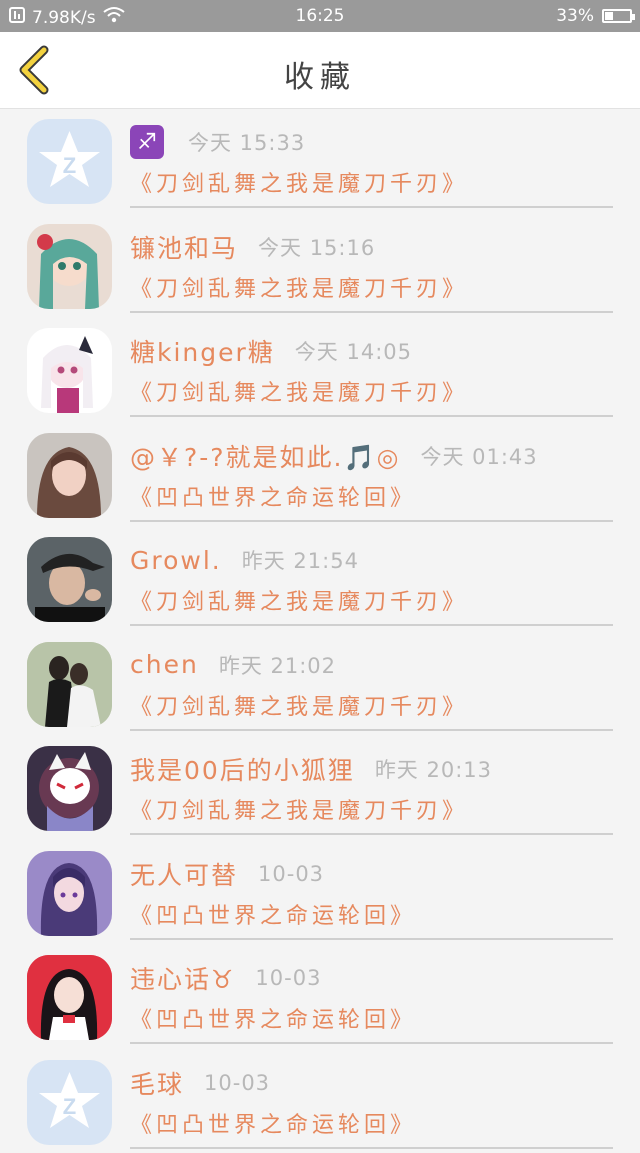  What do you see at coordinates (246, 142) in the screenshot?
I see `timestamp: 今天 15:33` at bounding box center [246, 142].